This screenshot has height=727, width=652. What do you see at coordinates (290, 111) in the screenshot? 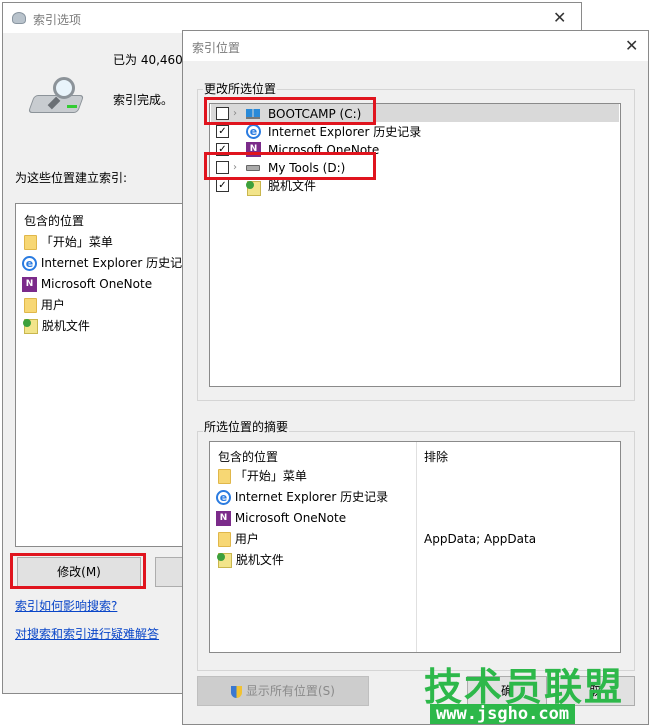
I see `bootcamp-highlight` at bounding box center [290, 111].